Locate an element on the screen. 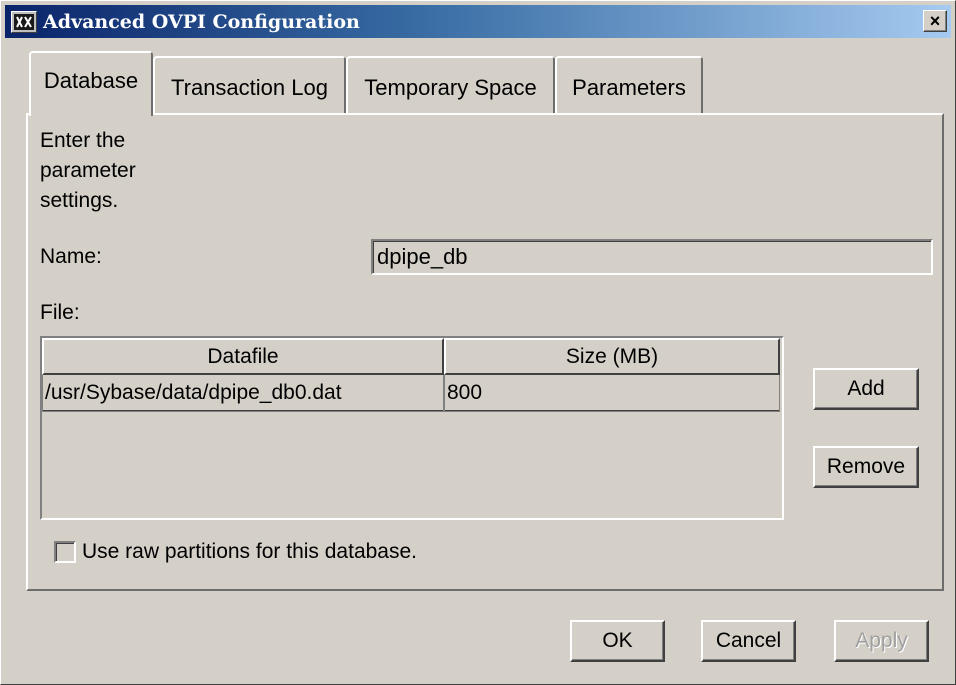  close-button: × is located at coordinates (935, 21).